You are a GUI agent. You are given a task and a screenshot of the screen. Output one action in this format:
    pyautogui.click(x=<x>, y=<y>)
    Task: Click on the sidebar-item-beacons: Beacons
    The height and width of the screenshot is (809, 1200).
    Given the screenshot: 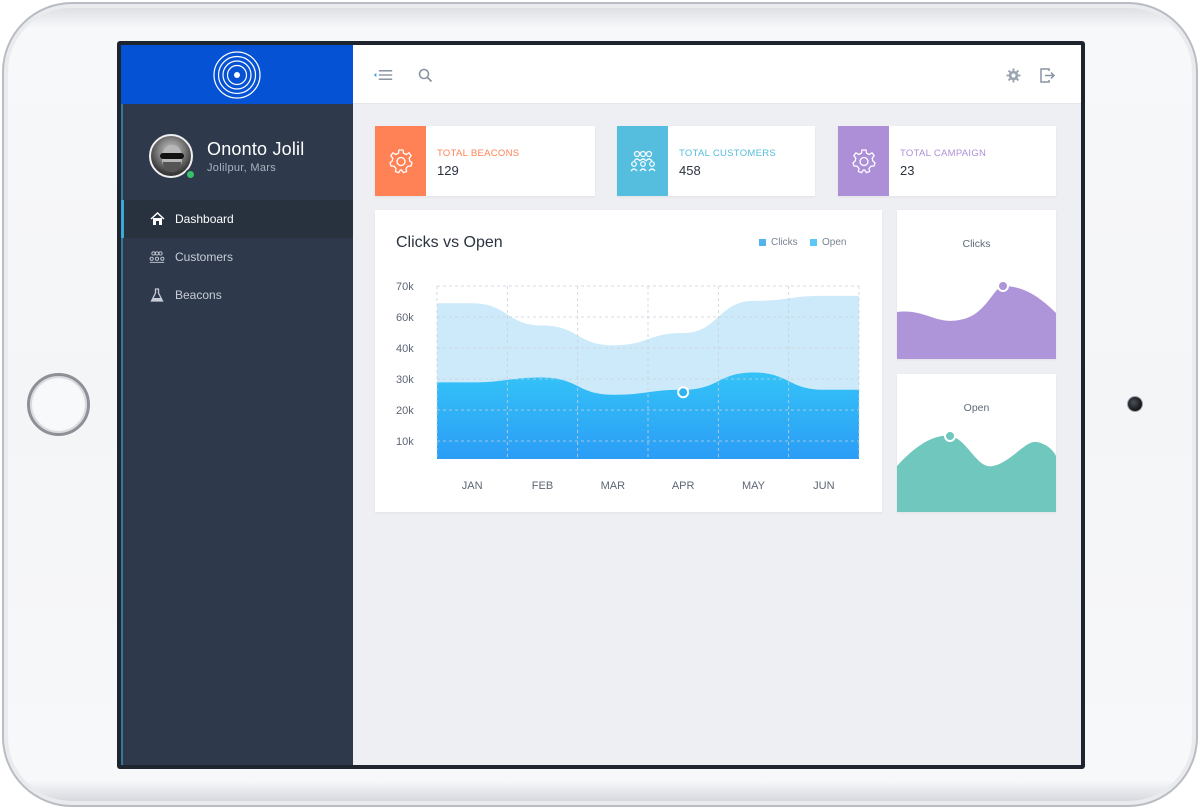 What is the action you would take?
    pyautogui.click(x=237, y=295)
    